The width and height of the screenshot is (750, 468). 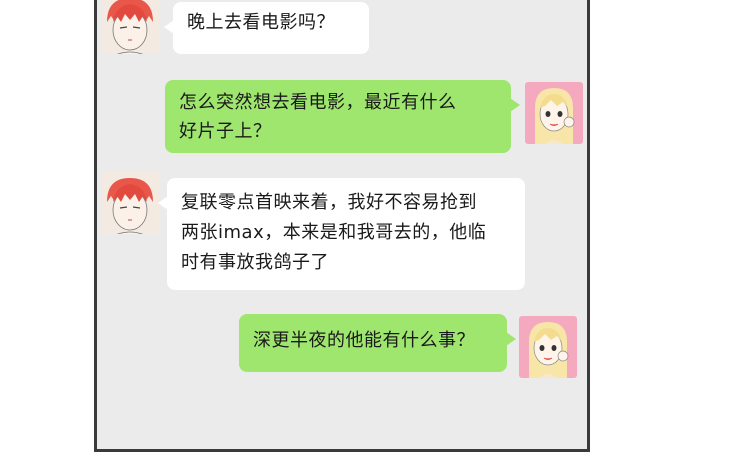 What do you see at coordinates (318, 102) in the screenshot?
I see `message-text-line: 怎么突然想去看电影，最近有什么` at bounding box center [318, 102].